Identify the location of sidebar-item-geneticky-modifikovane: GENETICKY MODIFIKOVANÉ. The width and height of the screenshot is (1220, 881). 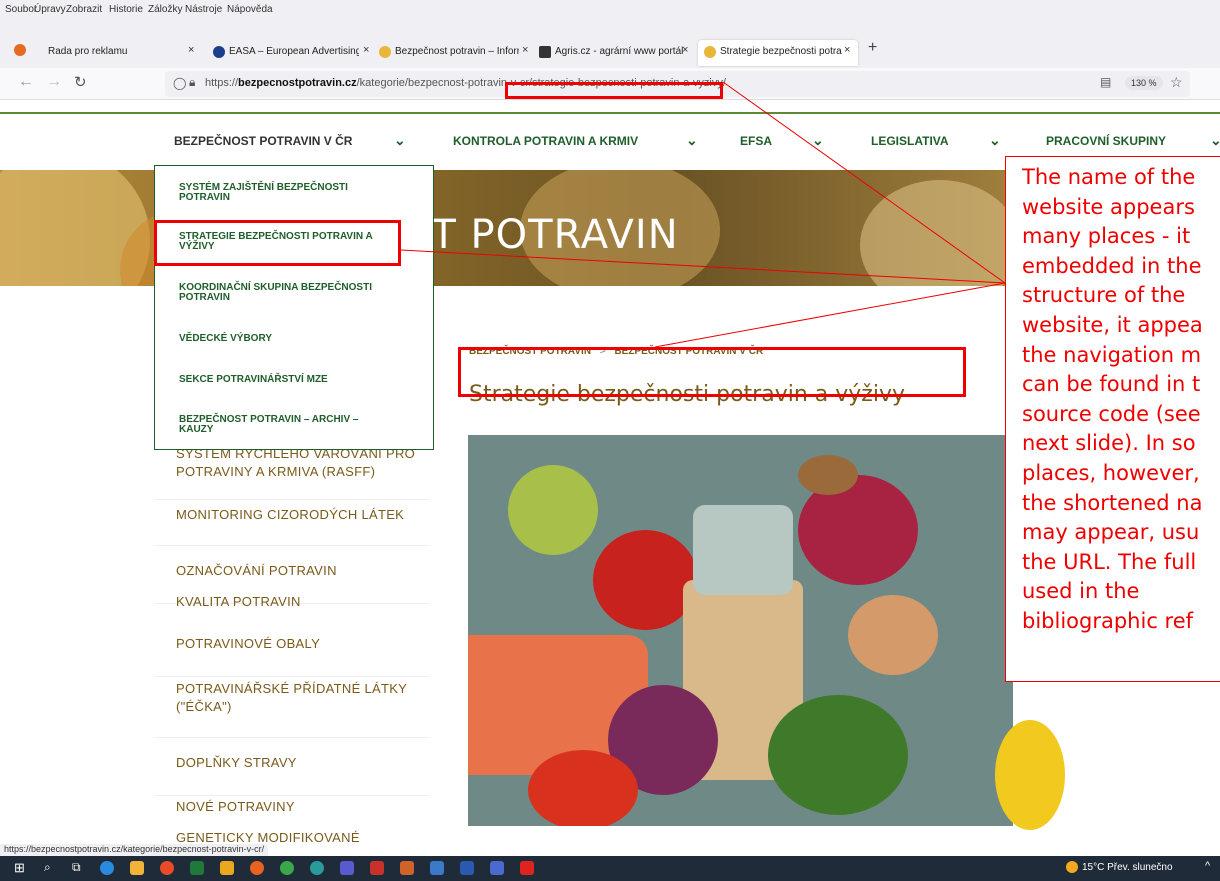
(292, 837).